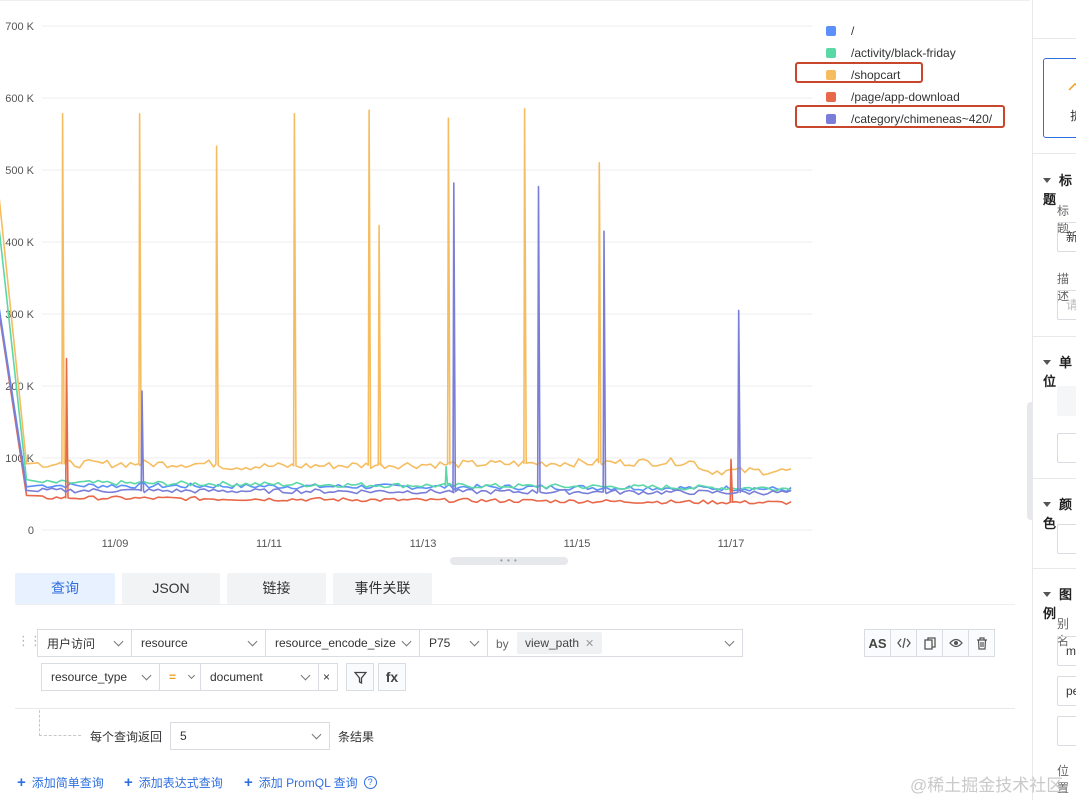  I want to click on x-tick-label: 11/13, so click(423, 544).